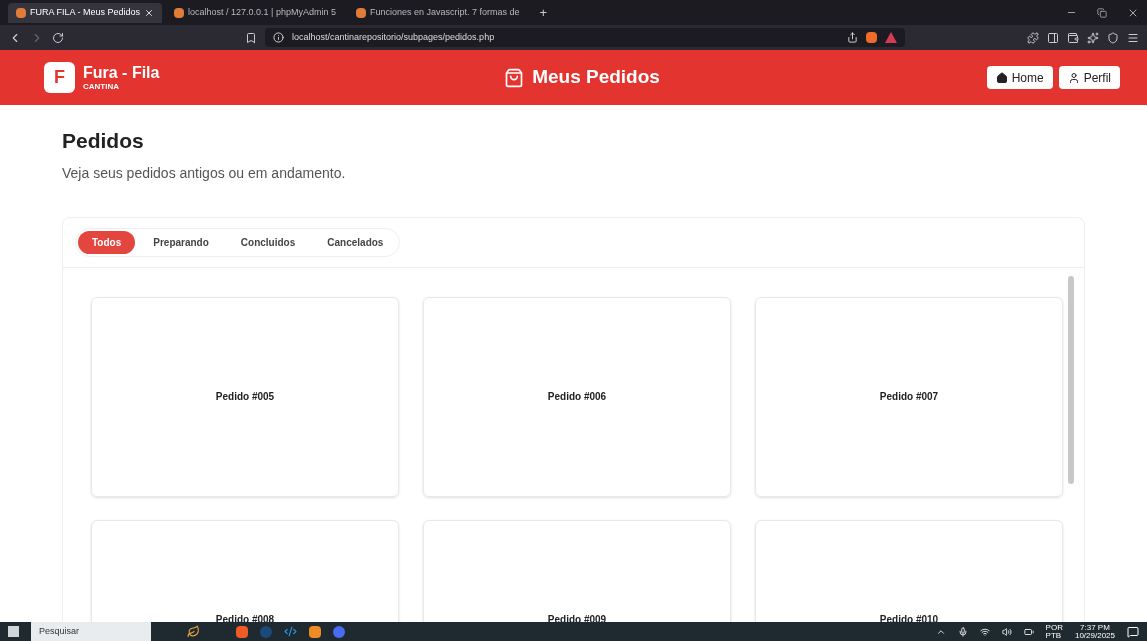 The height and width of the screenshot is (641, 1147). What do you see at coordinates (1053, 37) in the screenshot?
I see `sidebar-icon` at bounding box center [1053, 37].